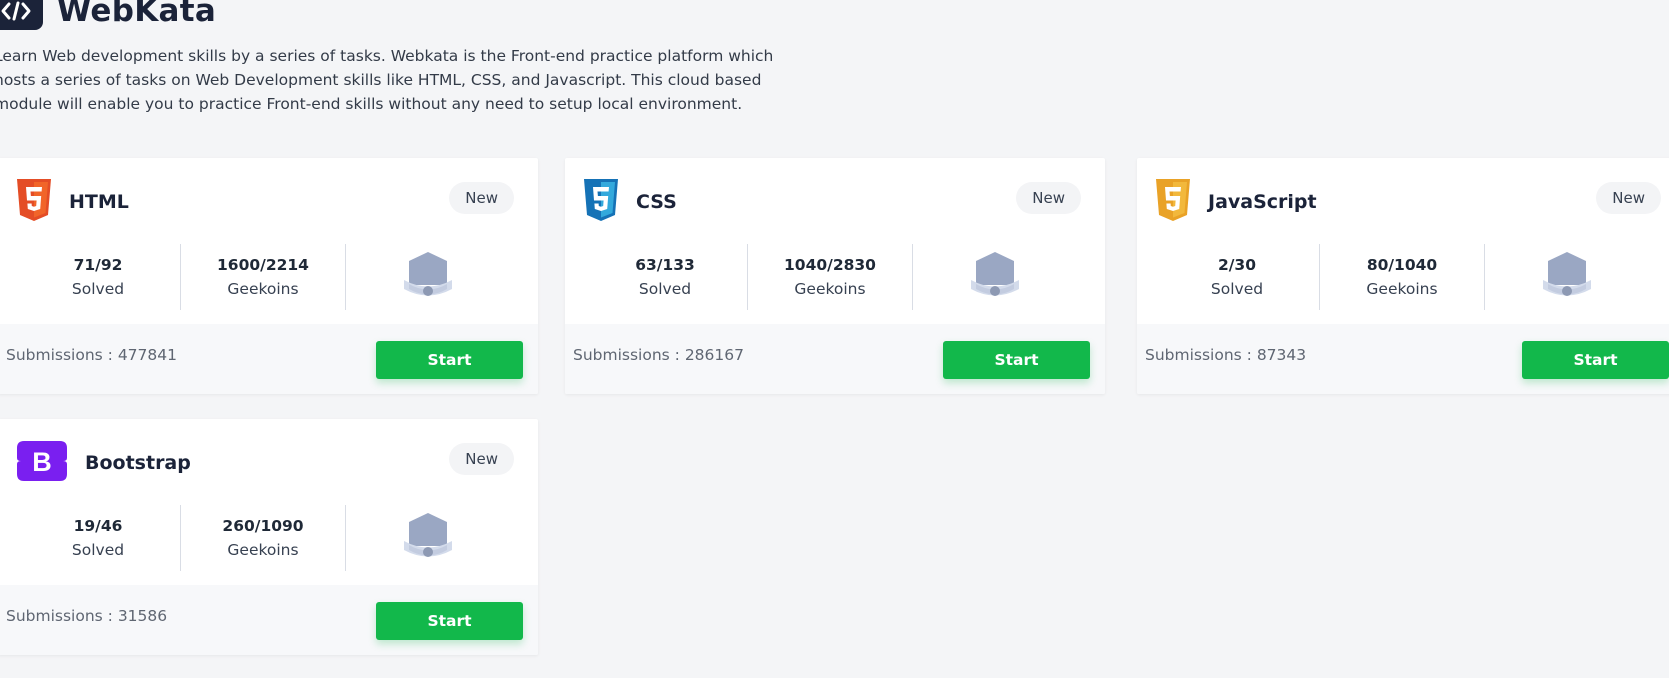 The height and width of the screenshot is (678, 1669). Describe the element at coordinates (658, 355) in the screenshot. I see `submissions-count: Submissions : 286167` at that location.